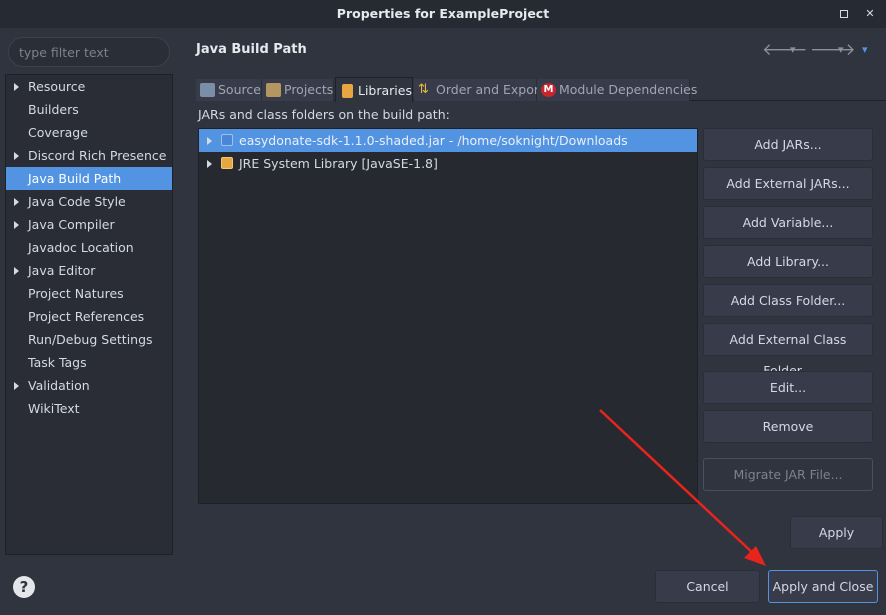  What do you see at coordinates (836, 532) in the screenshot?
I see `apply-button: Apply` at bounding box center [836, 532].